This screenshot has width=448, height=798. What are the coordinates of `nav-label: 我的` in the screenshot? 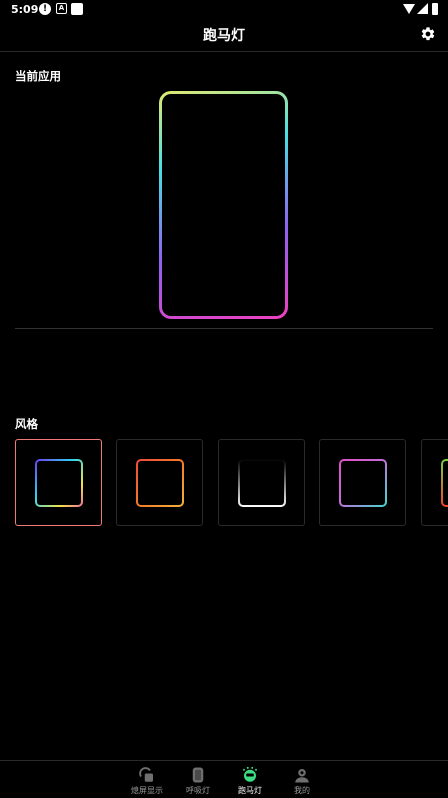 It's located at (302, 790).